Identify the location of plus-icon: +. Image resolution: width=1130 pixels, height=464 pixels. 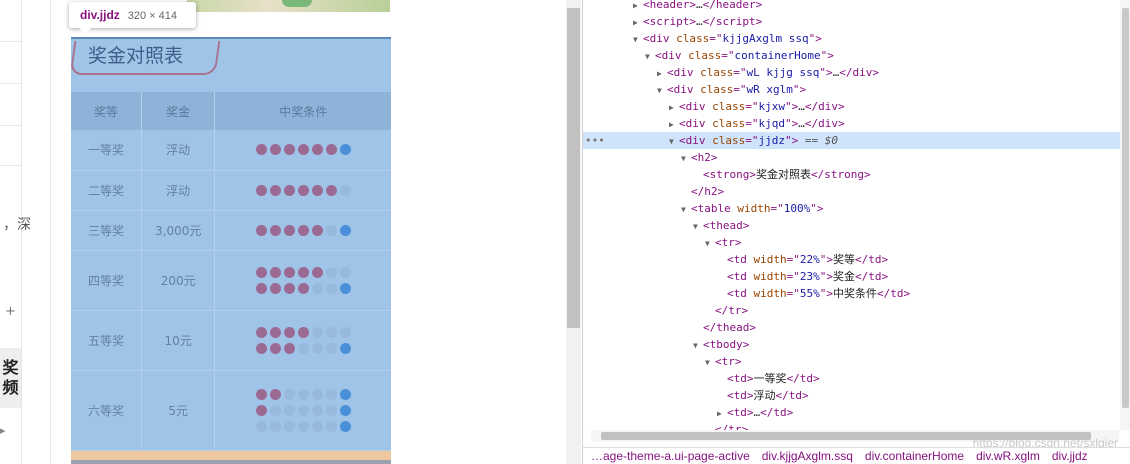
(10, 311).